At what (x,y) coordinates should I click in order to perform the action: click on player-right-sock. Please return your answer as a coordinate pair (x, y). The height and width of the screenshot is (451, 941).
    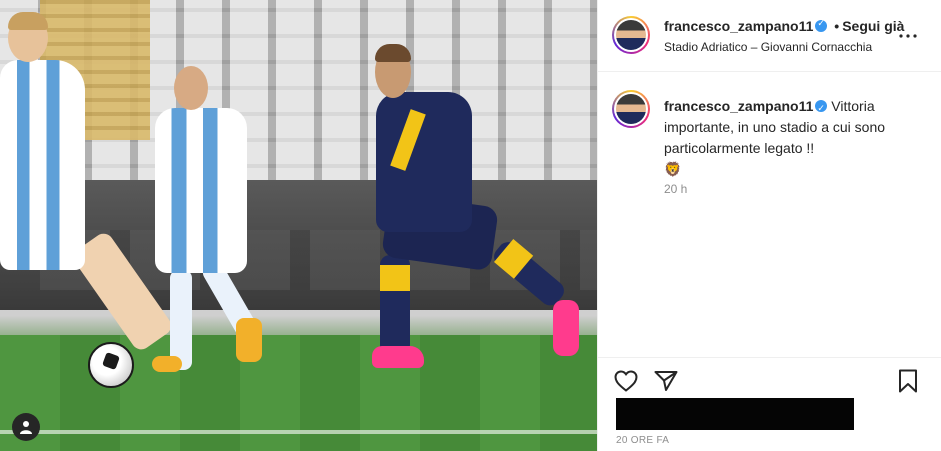
    Looking at the image, I should click on (395, 278).